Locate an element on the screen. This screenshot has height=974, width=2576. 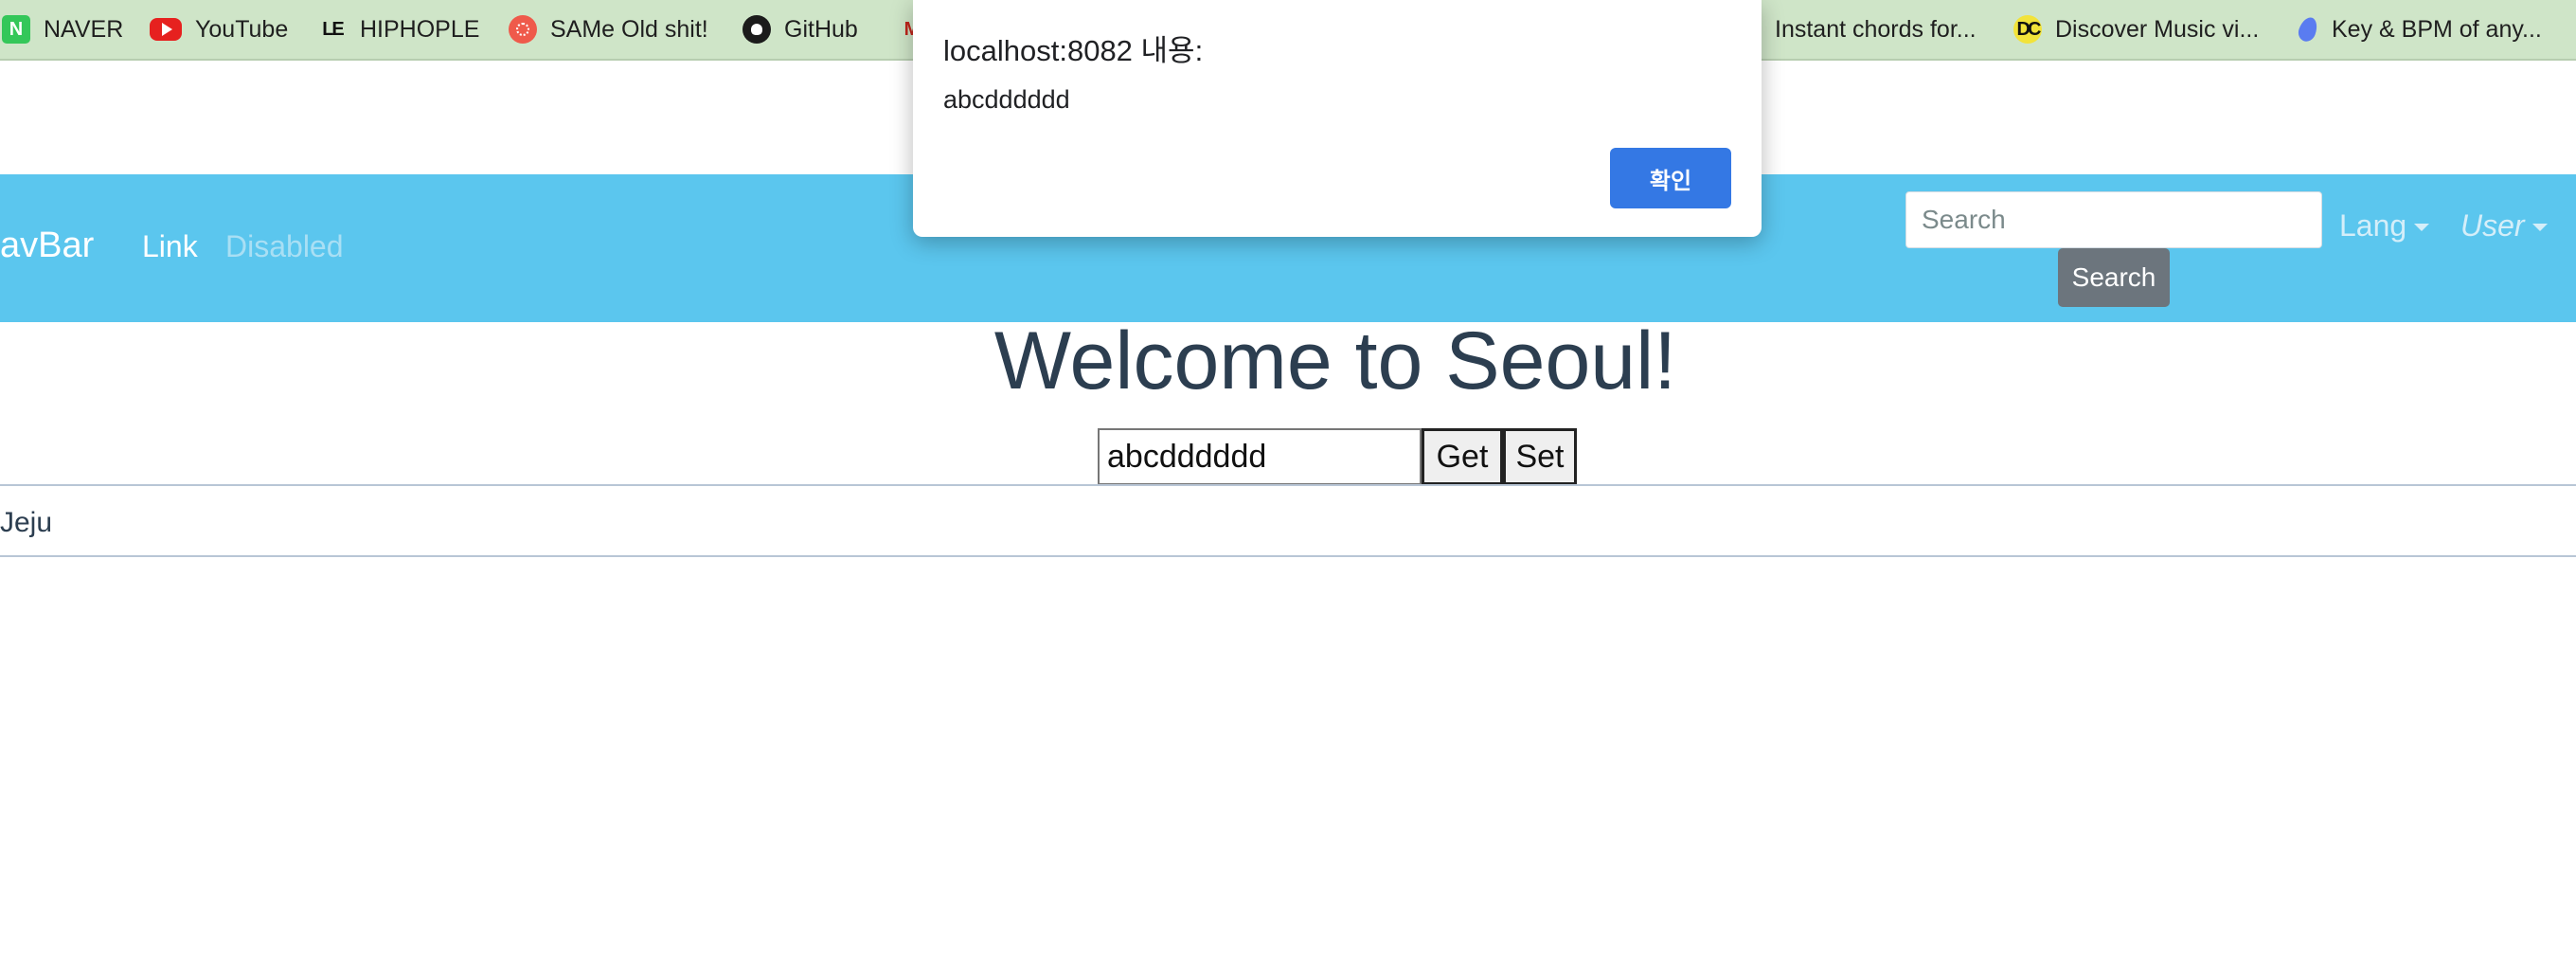
bookmark-label: NAVER is located at coordinates (84, 29).